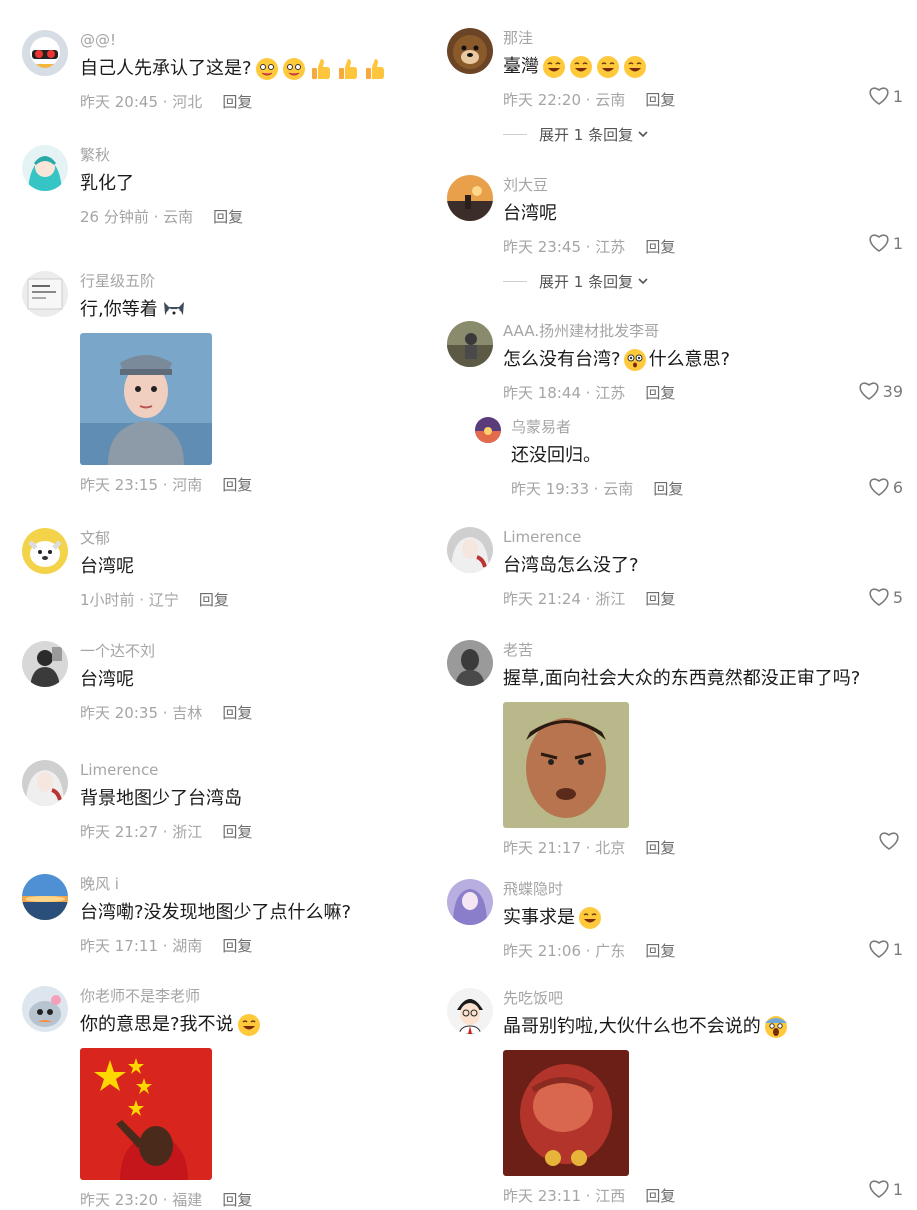  Describe the element at coordinates (107, 183) in the screenshot. I see `comment-text: 乳化了` at that location.